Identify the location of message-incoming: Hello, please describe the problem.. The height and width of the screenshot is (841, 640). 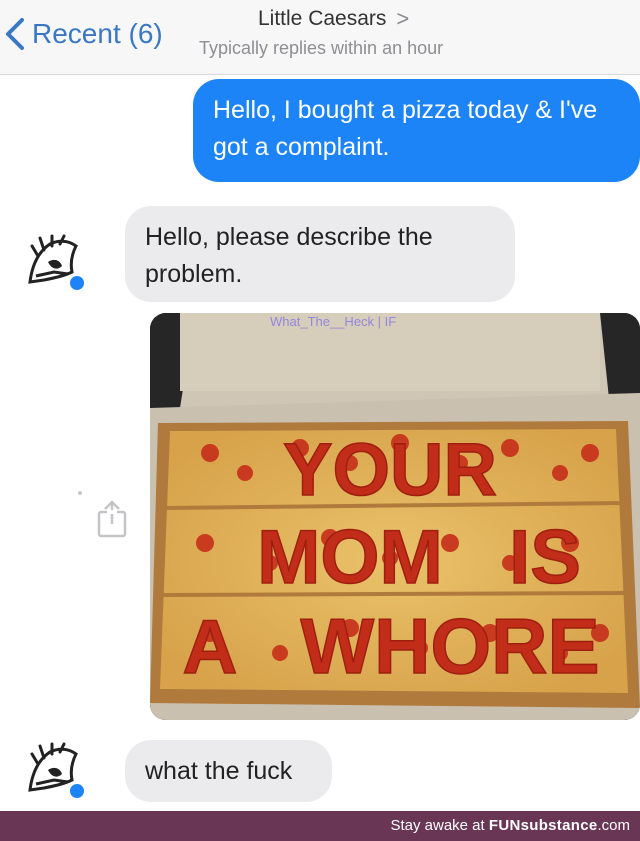
(320, 254).